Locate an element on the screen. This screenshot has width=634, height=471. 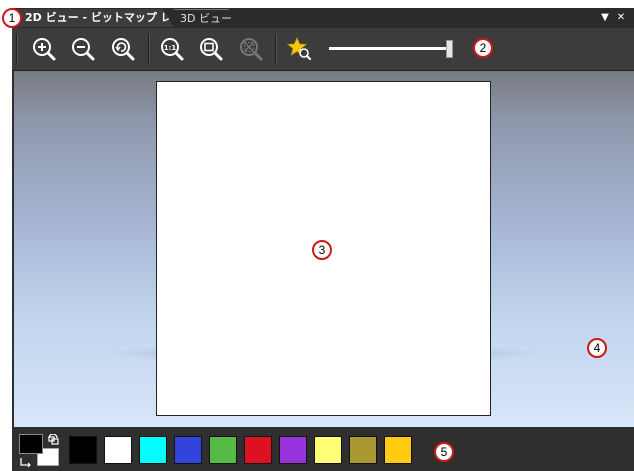
callout-3: 3 is located at coordinates (322, 250).